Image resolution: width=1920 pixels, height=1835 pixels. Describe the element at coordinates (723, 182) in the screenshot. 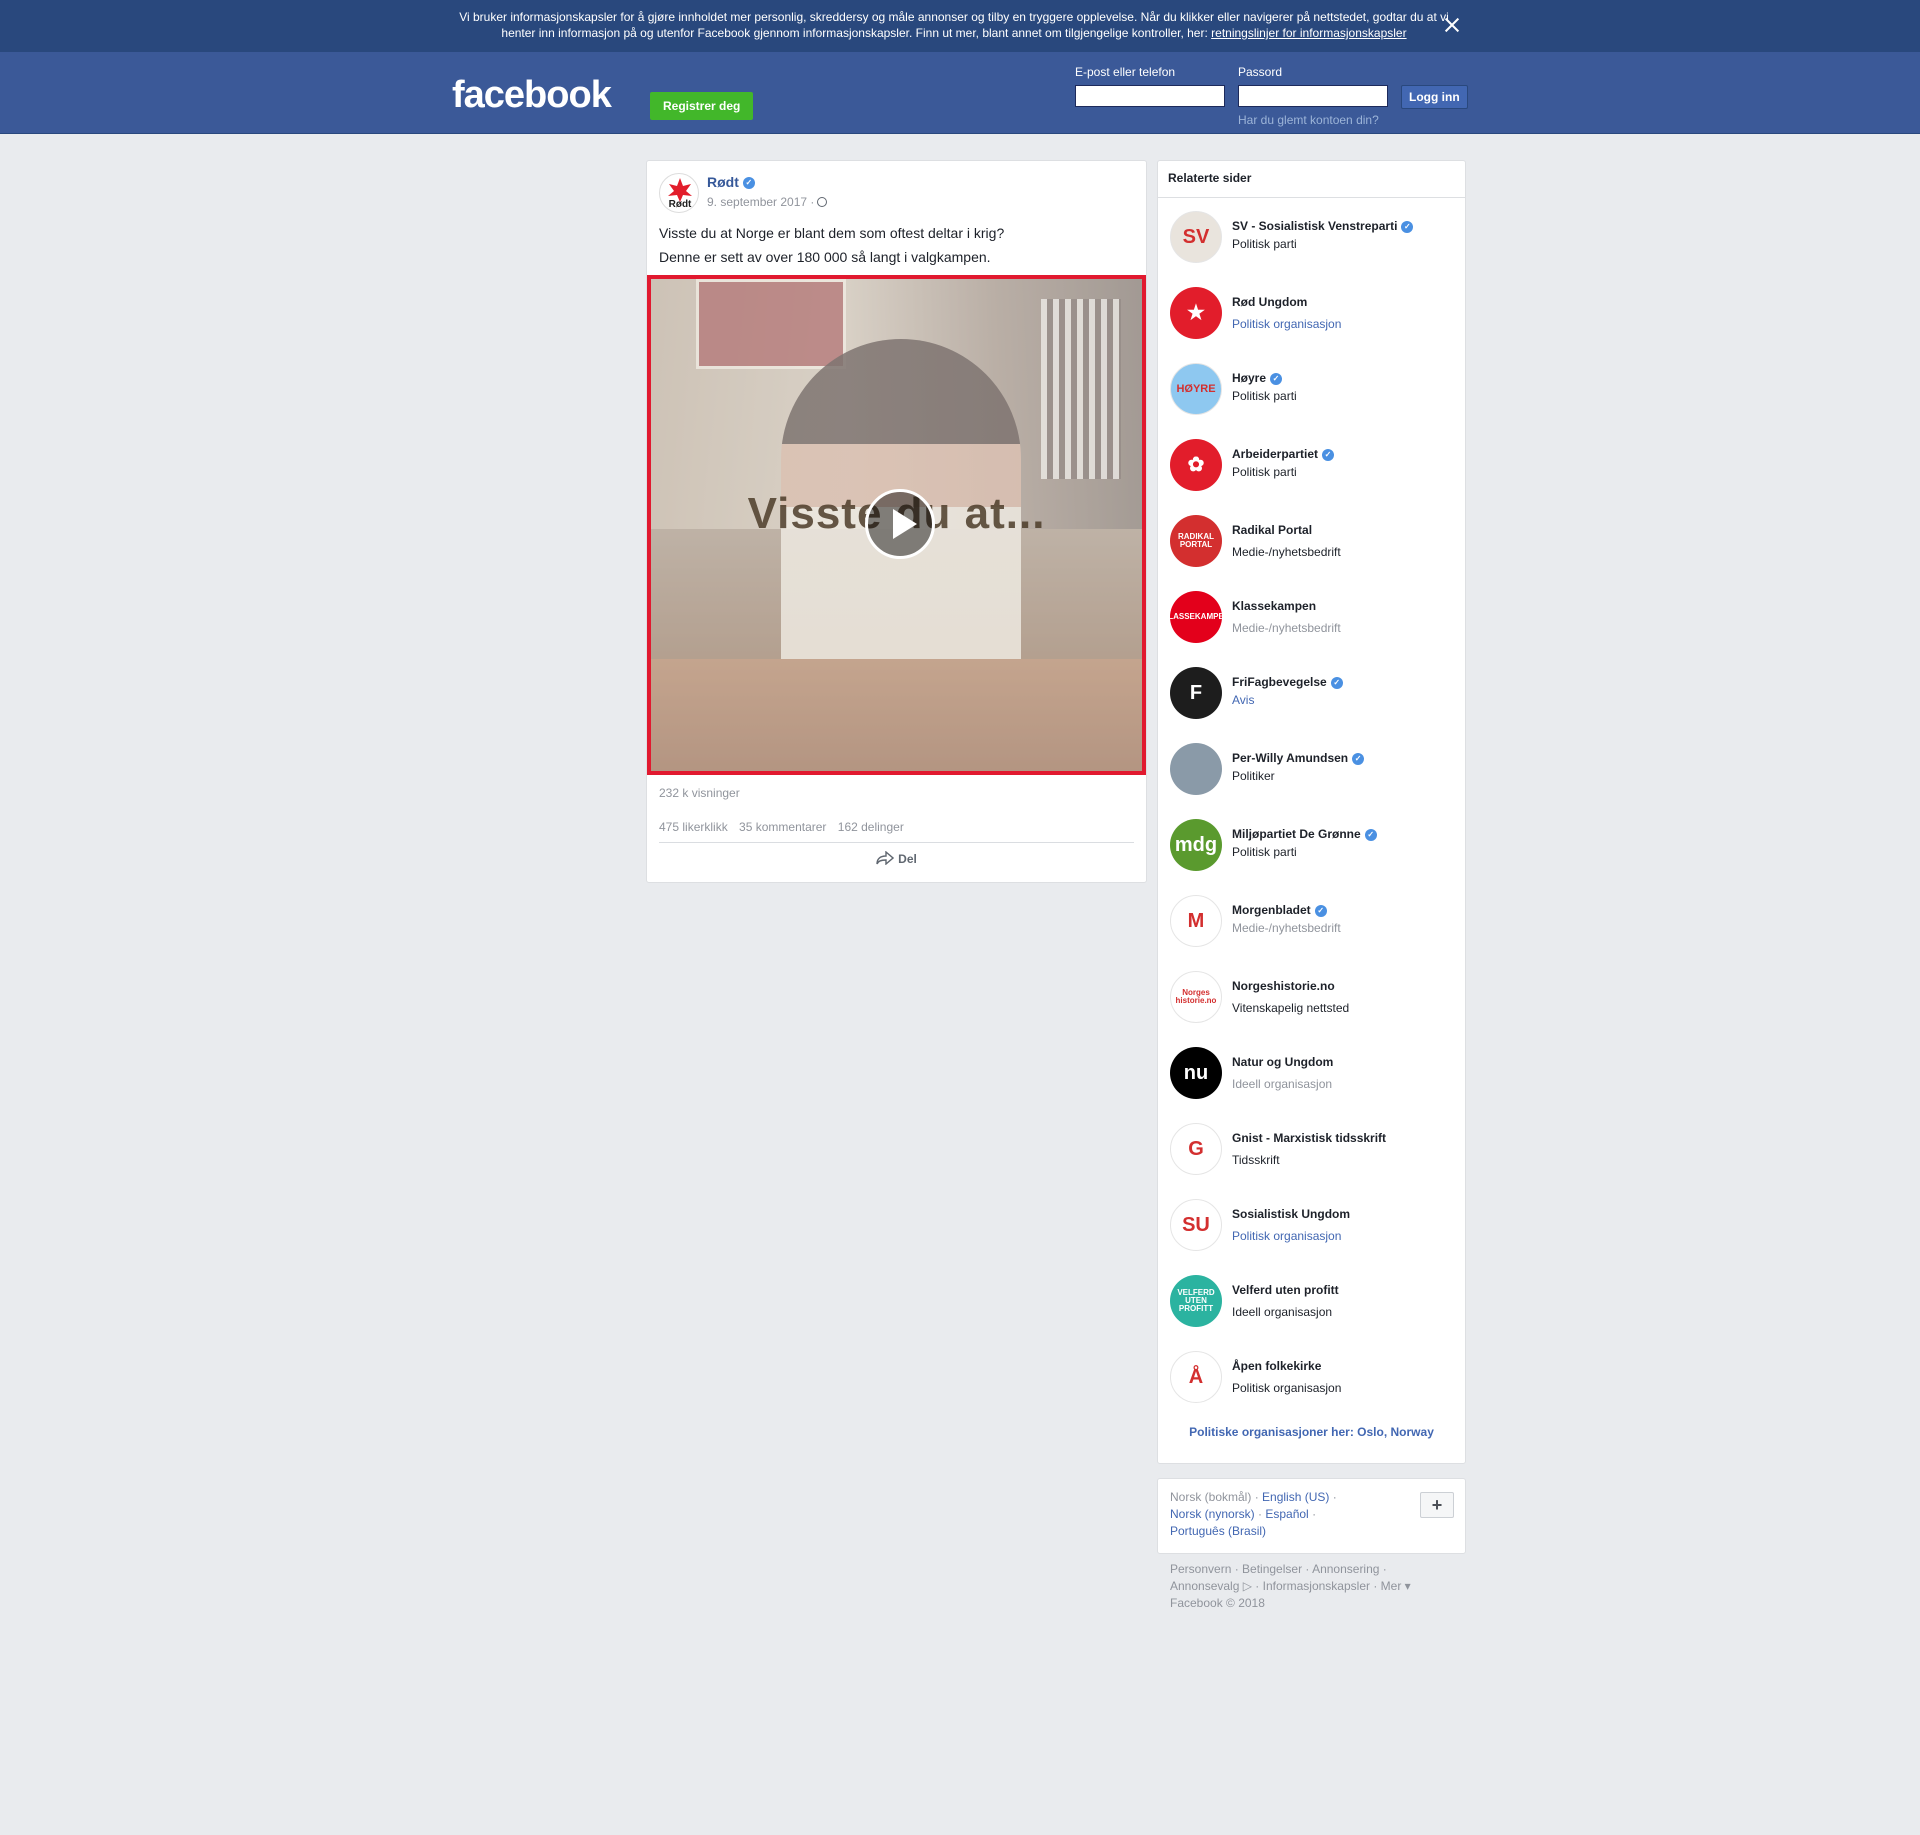

I see `author-name: Rødt` at that location.